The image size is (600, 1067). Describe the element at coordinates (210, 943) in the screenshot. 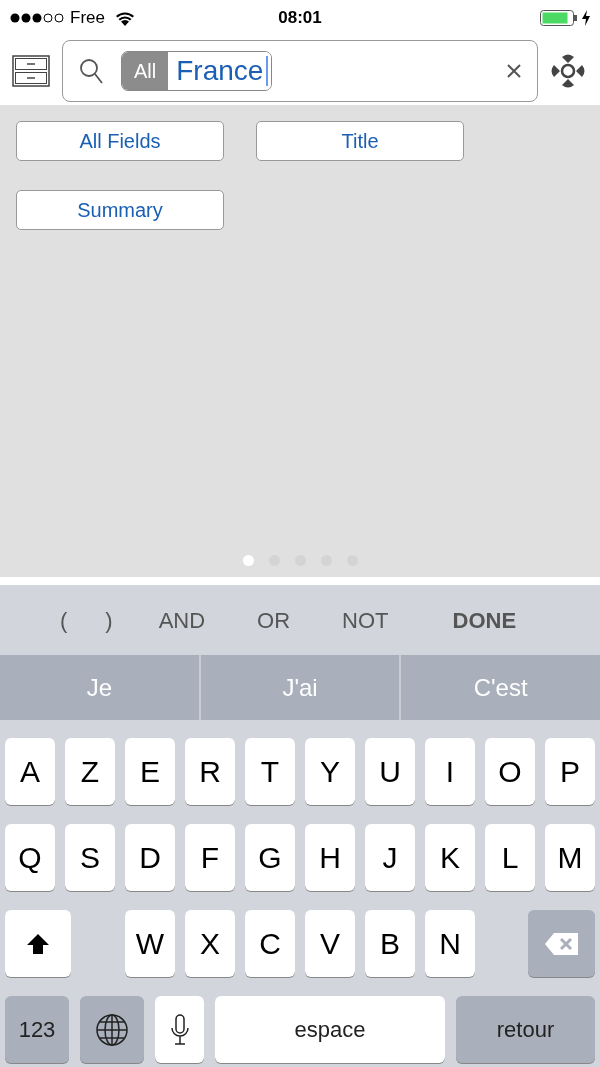

I see `letter-key: X` at that location.